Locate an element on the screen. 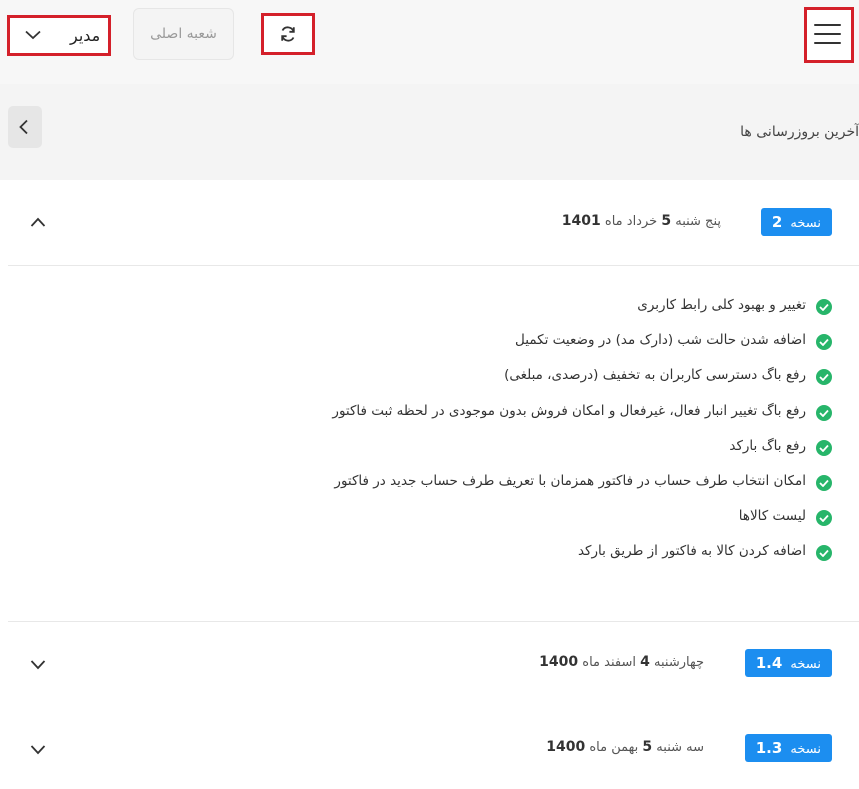 The width and height of the screenshot is (859, 789). role-highlight-box is located at coordinates (59, 35).